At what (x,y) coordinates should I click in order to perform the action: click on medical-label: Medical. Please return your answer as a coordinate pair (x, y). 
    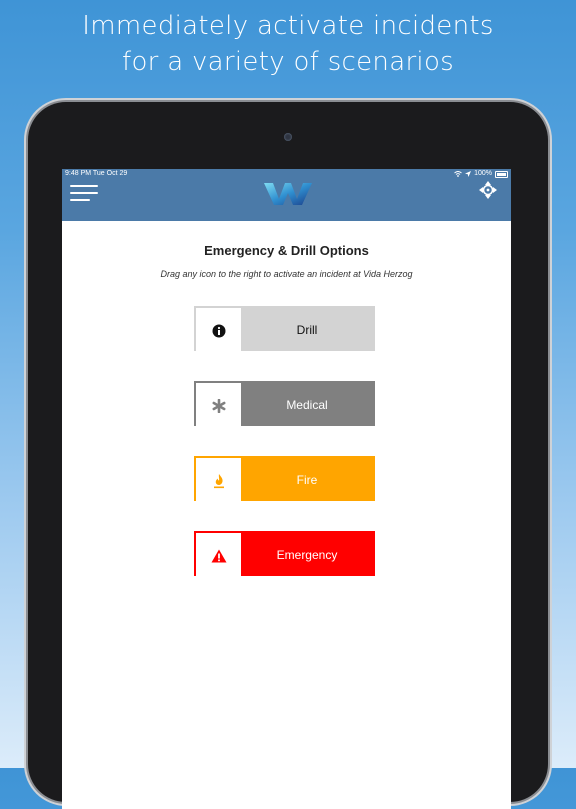
    Looking at the image, I should click on (307, 405).